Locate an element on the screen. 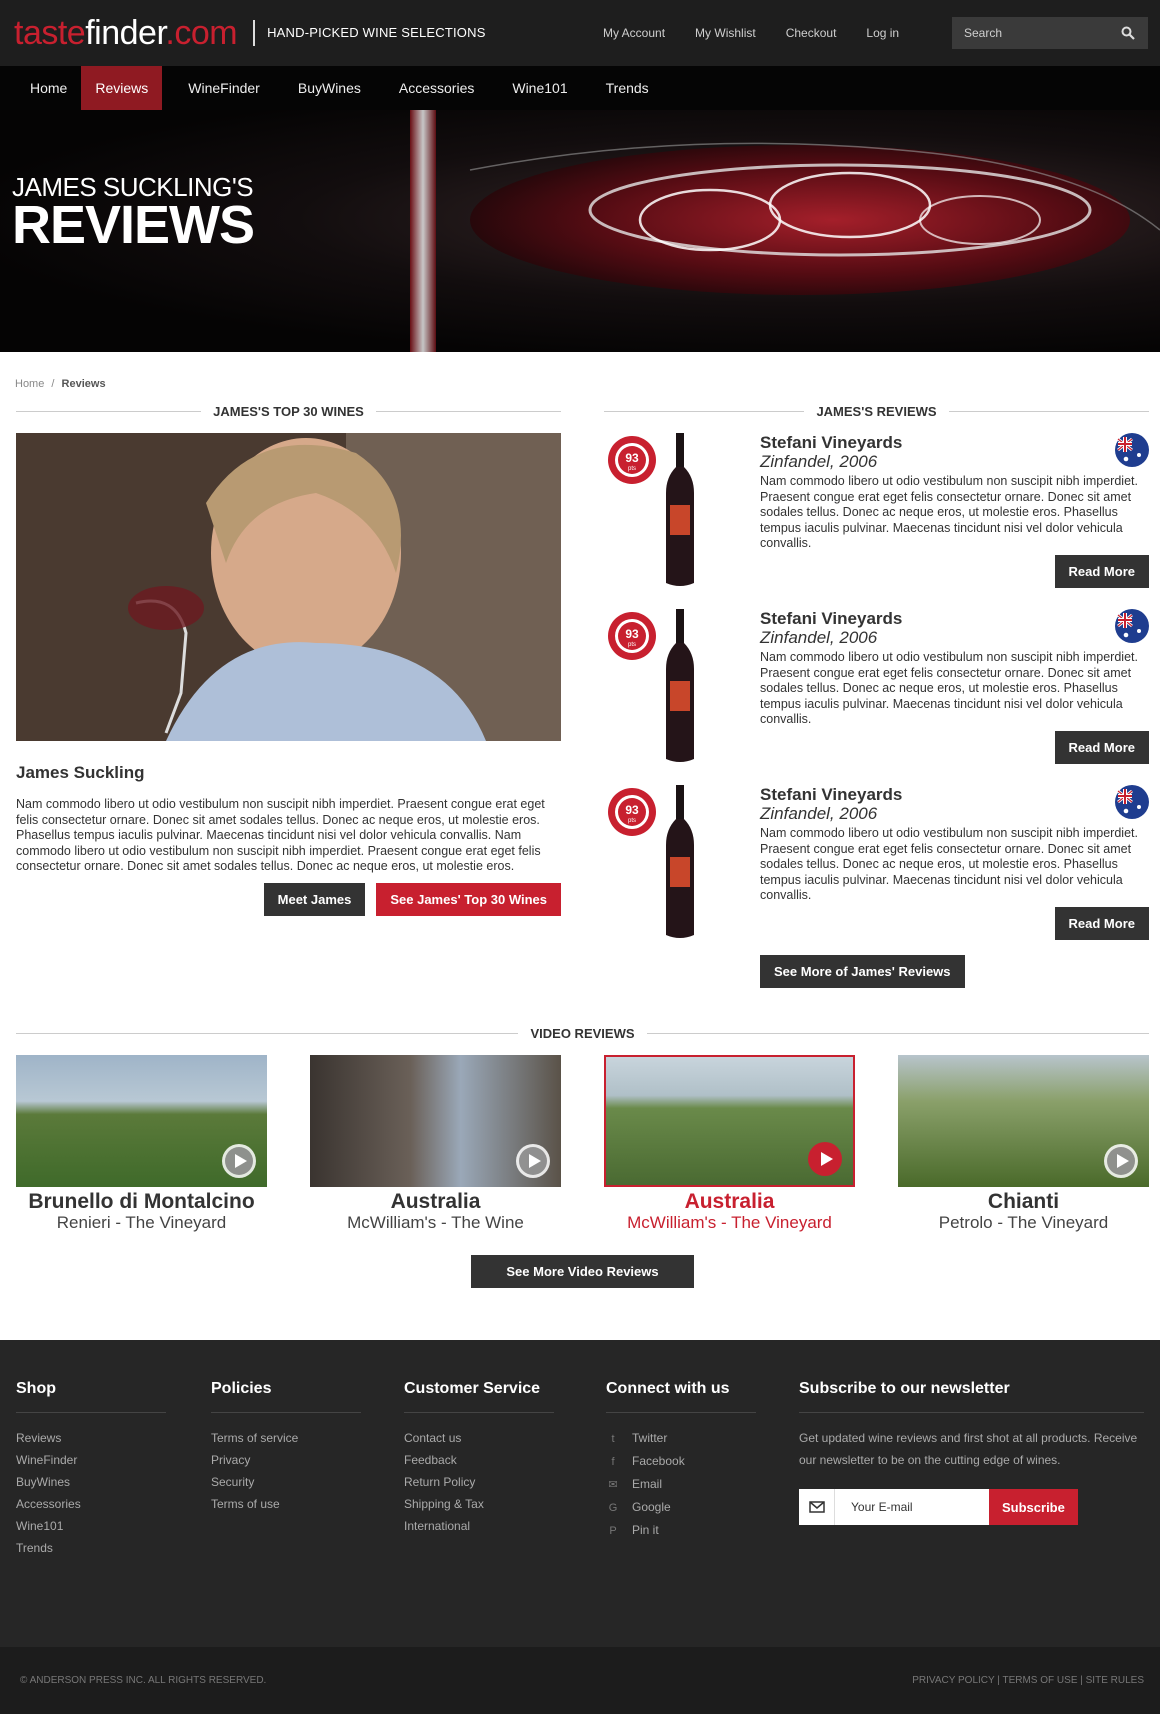  footer-shop-title: Shop is located at coordinates (91, 1396).